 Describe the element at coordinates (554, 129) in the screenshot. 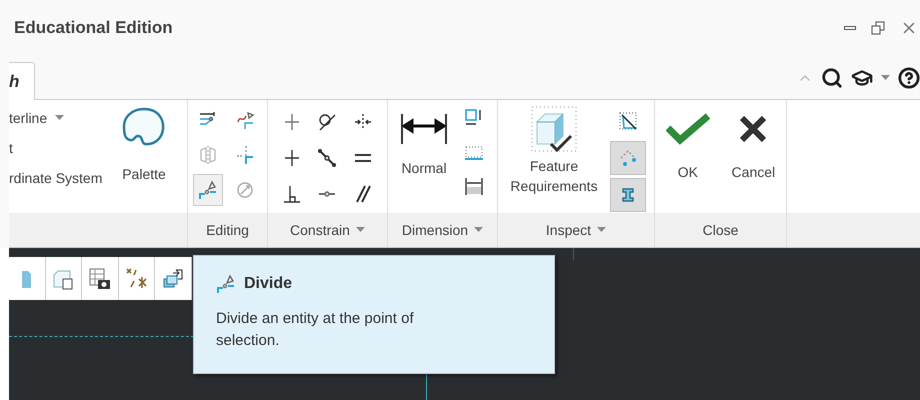

I see `cube-check-icon` at that location.